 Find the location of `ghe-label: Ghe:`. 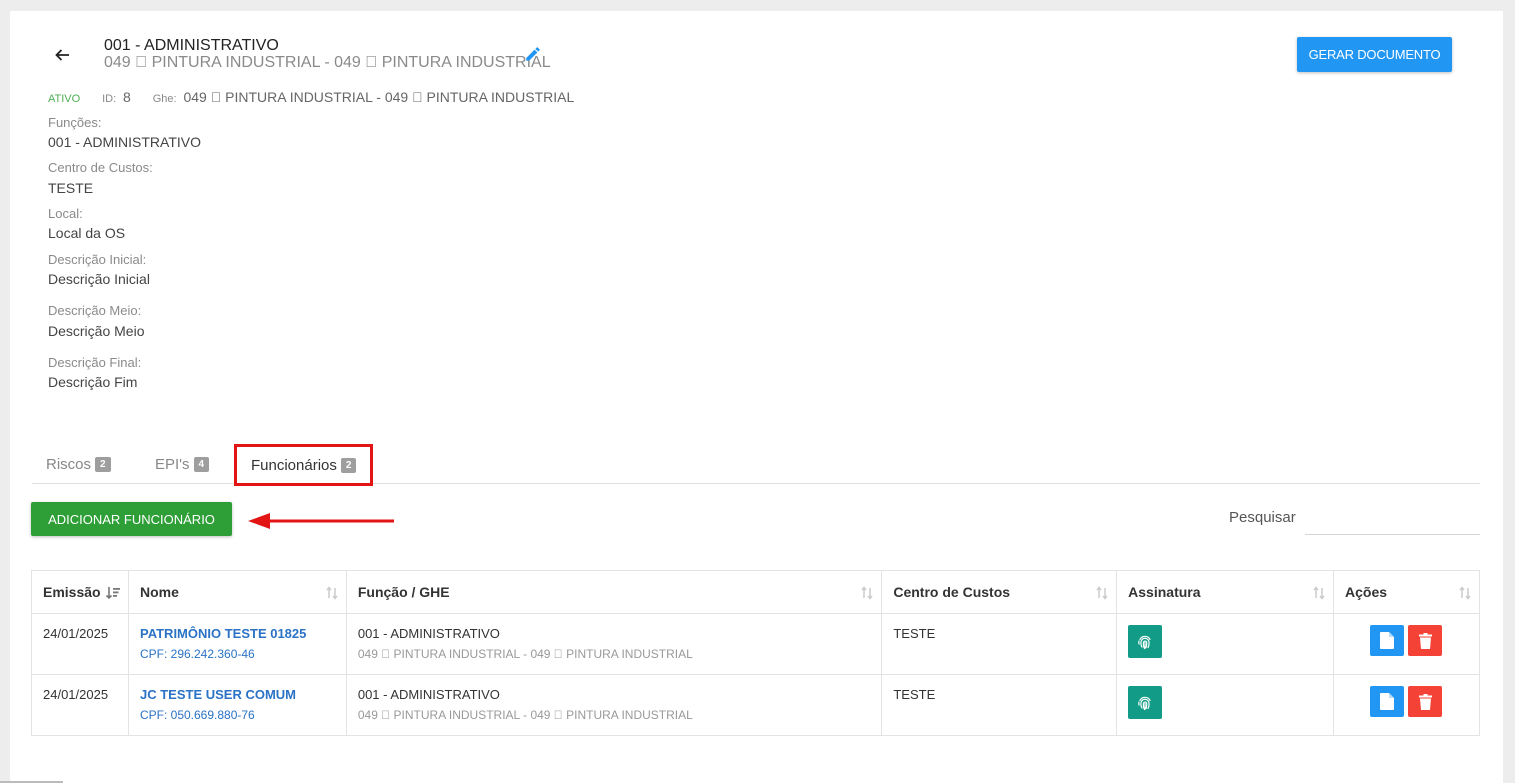

ghe-label: Ghe: is located at coordinates (164, 99).